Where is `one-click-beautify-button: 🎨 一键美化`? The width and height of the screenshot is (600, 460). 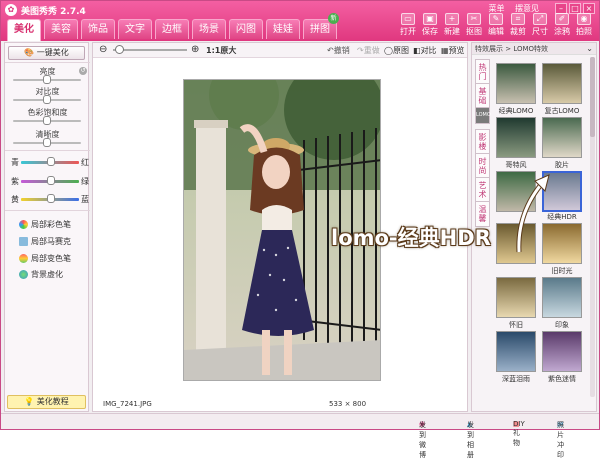
one-click-beautify-button: 🎨 一键美化 is located at coordinates (46, 53).